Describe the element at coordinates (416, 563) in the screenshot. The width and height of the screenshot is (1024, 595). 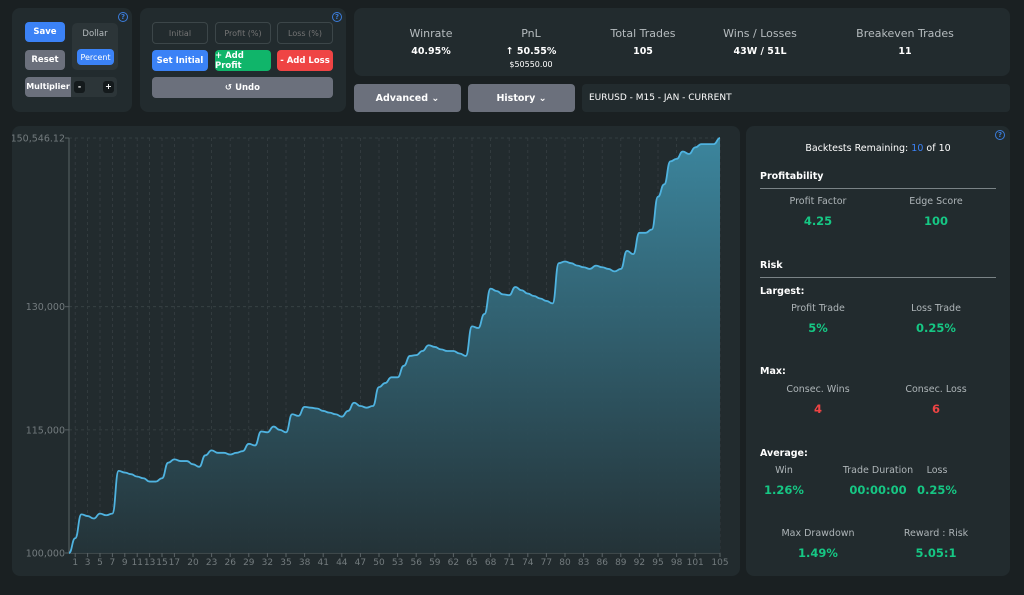
I see `x-tick-label: 56` at that location.